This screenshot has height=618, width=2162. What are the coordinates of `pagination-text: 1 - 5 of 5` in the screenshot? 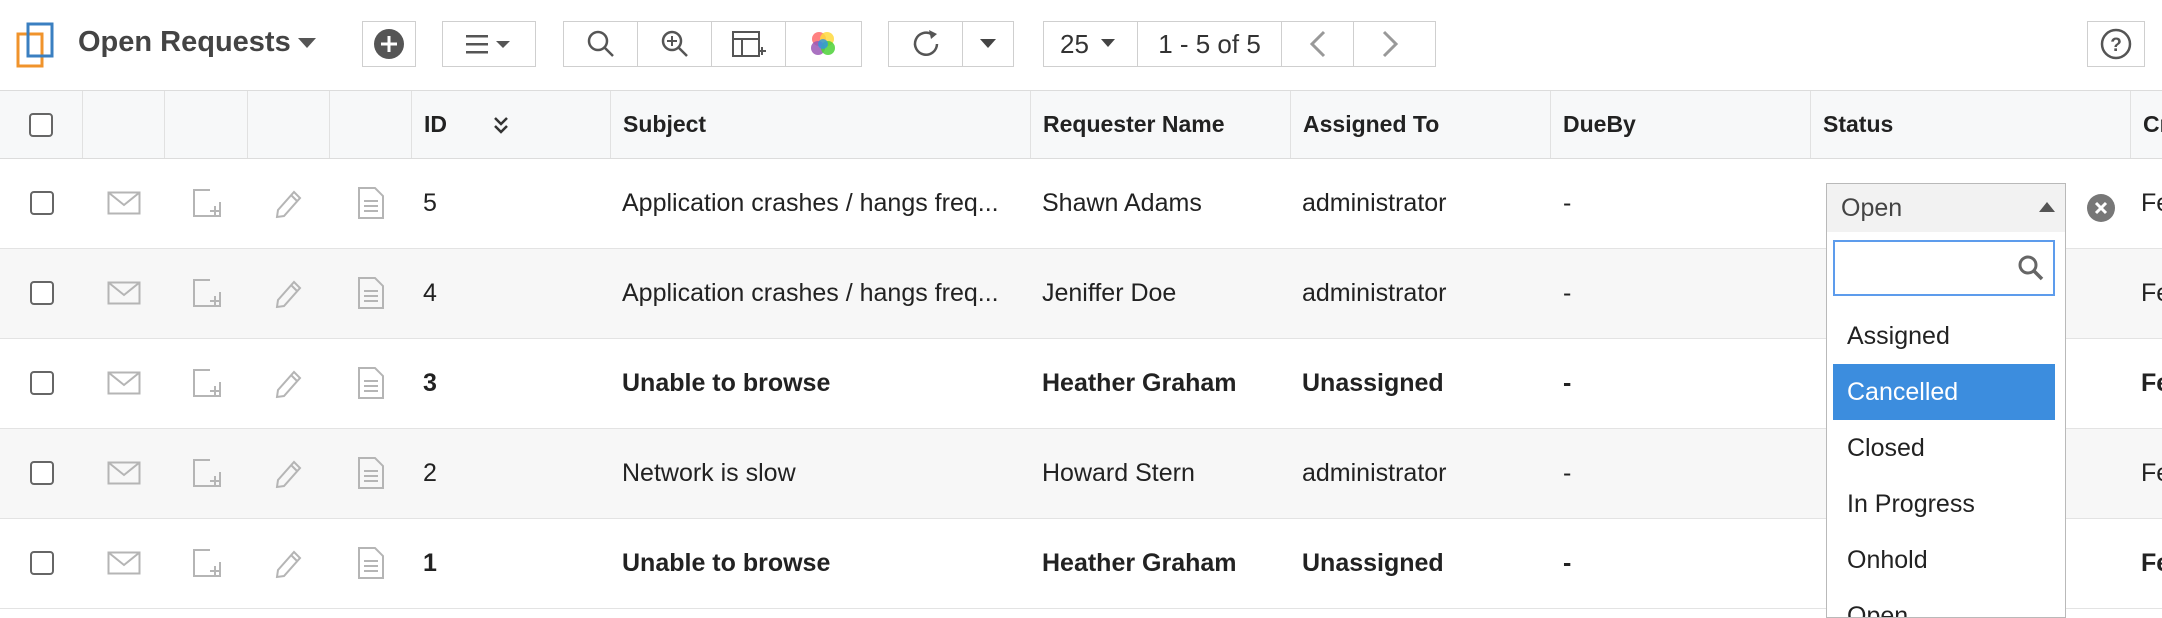 It's located at (1209, 43).